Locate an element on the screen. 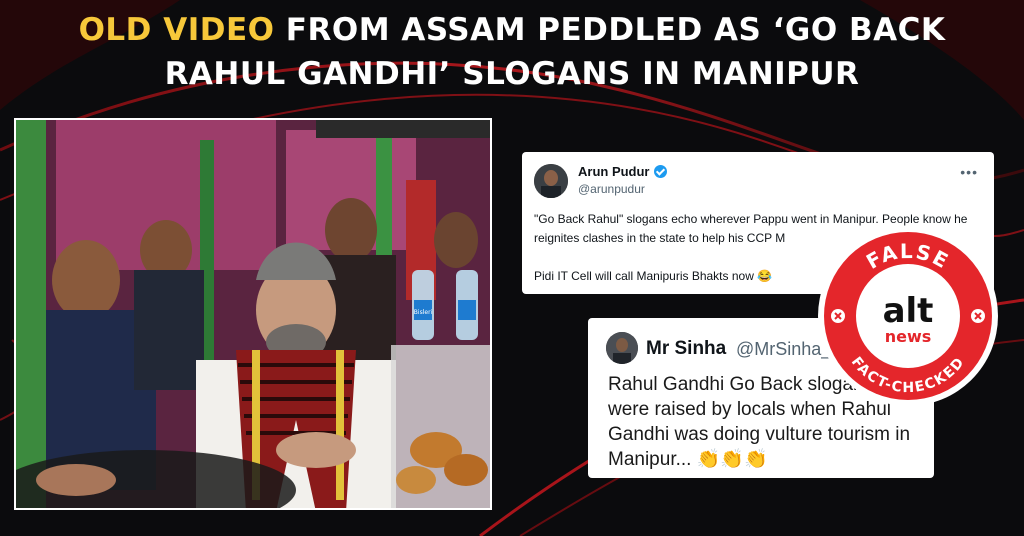  headline-line-2: RAHUL GANDHI’ SLOGANS IN MANIPUR is located at coordinates (512, 74).